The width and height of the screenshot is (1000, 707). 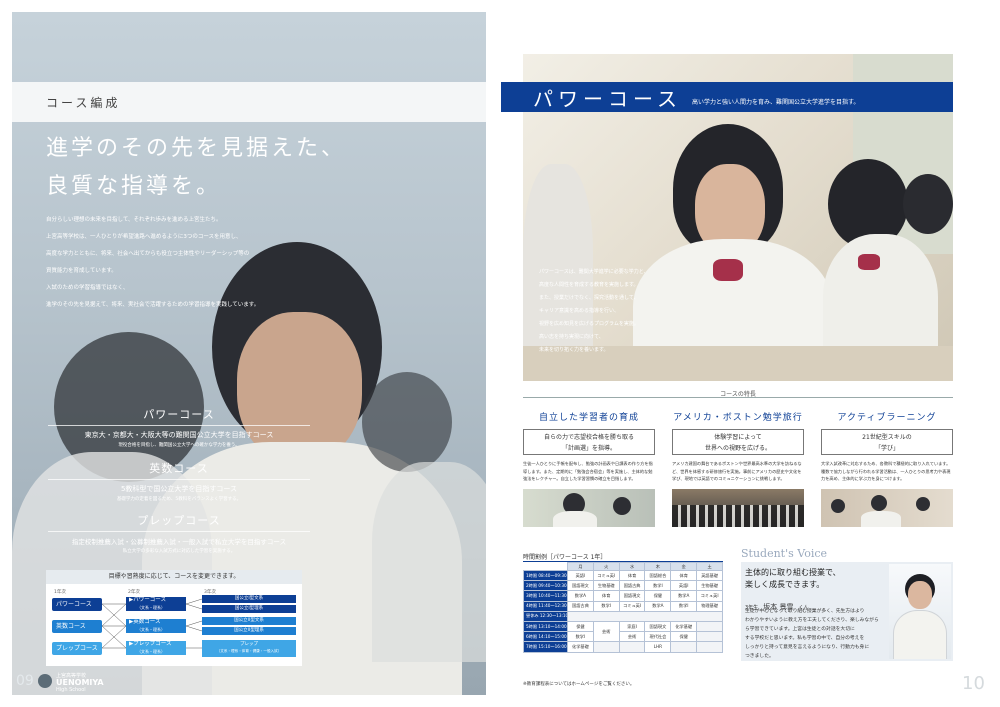 I want to click on year3-prep-sub: （文系・理系・体育・健康・一般入試）, so click(x=249, y=651).